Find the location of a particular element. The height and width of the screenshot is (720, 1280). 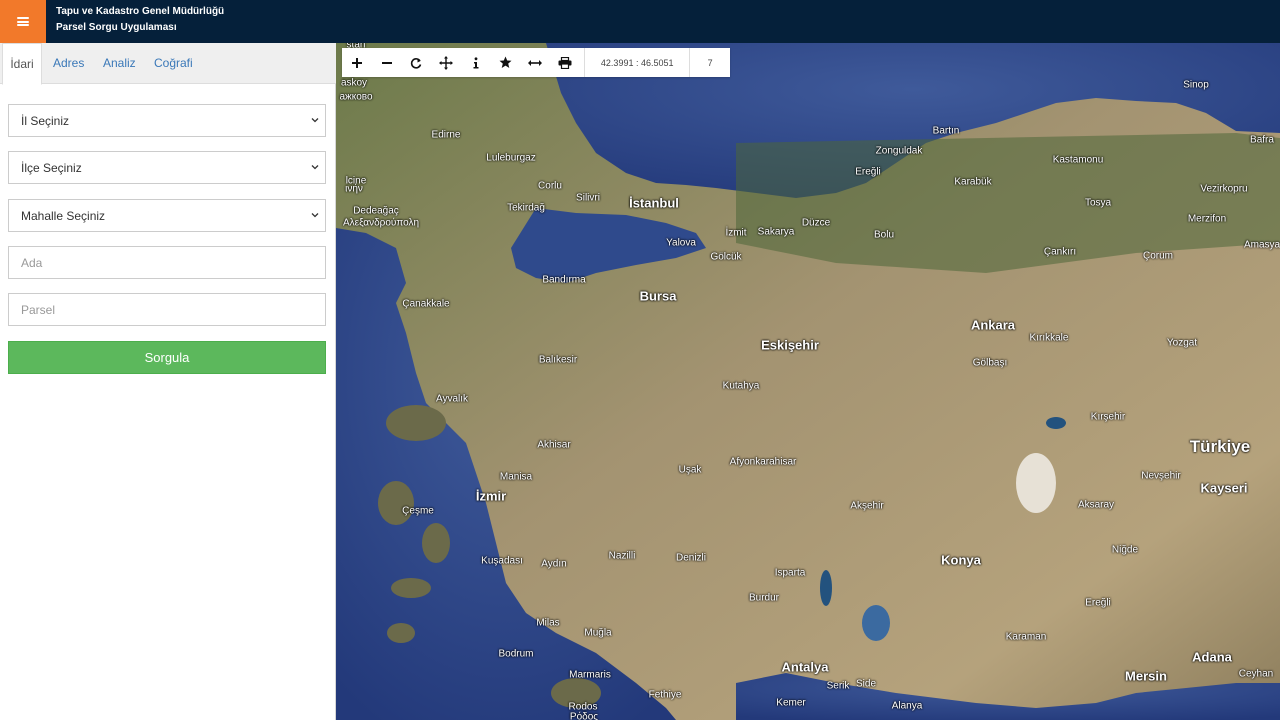

map-place-label: Alanya is located at coordinates (907, 706).